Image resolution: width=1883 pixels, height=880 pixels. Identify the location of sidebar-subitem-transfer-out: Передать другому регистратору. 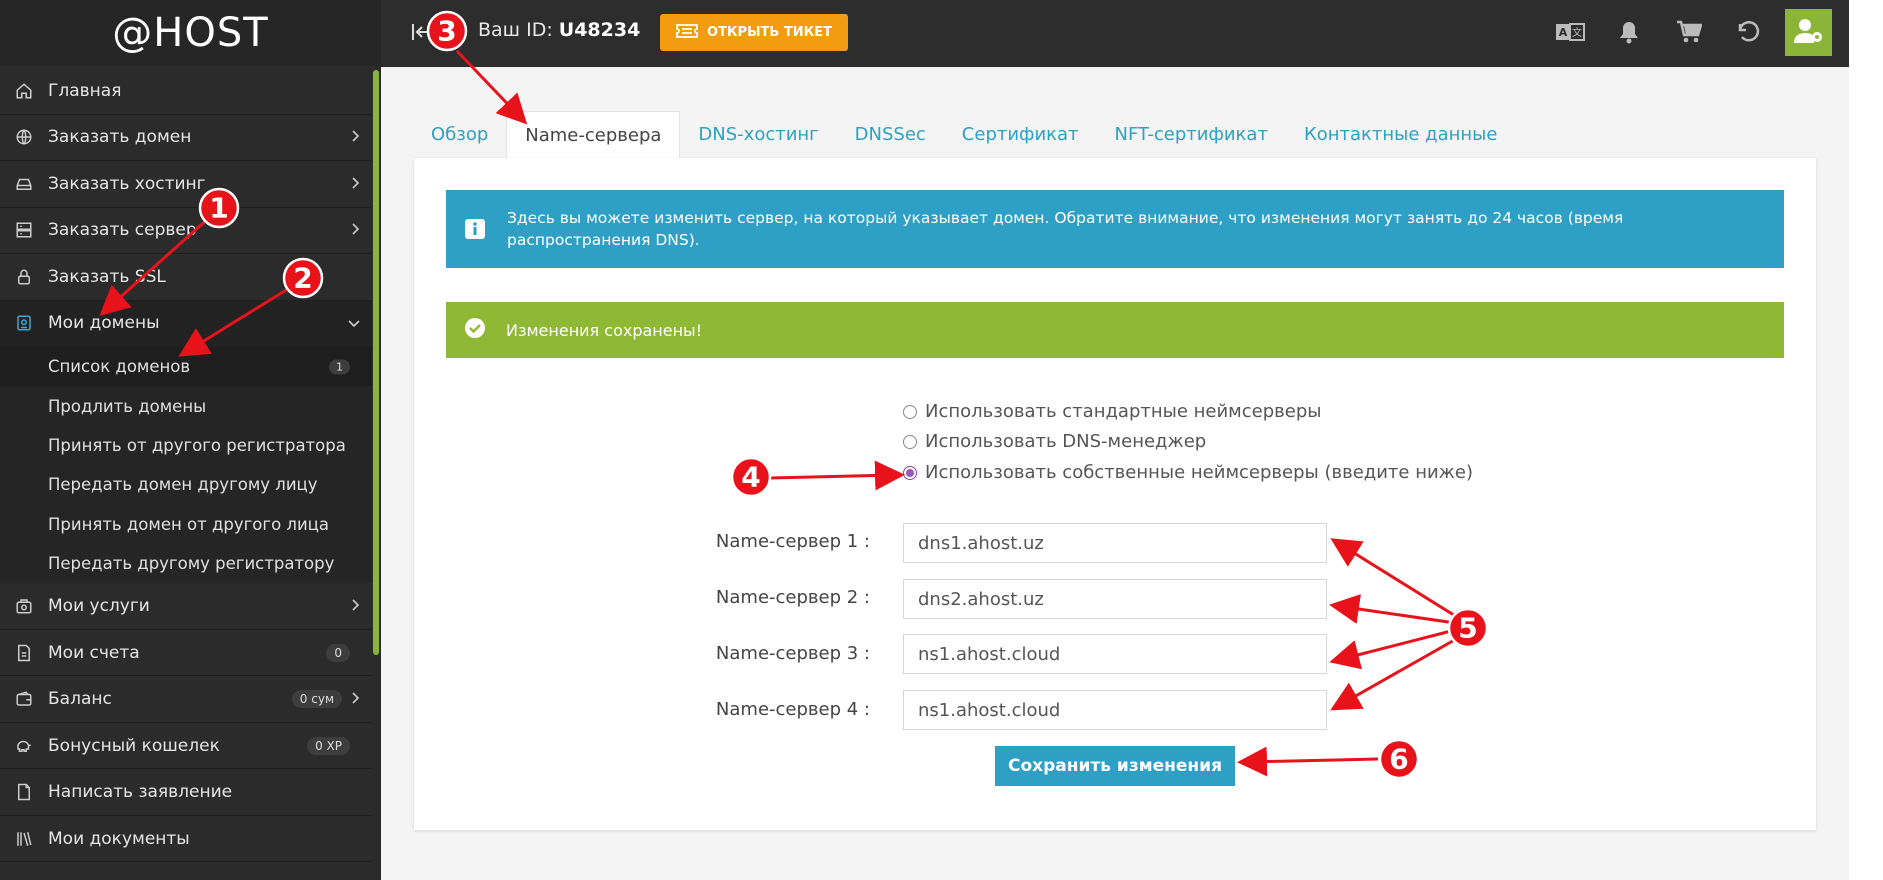
(186, 563).